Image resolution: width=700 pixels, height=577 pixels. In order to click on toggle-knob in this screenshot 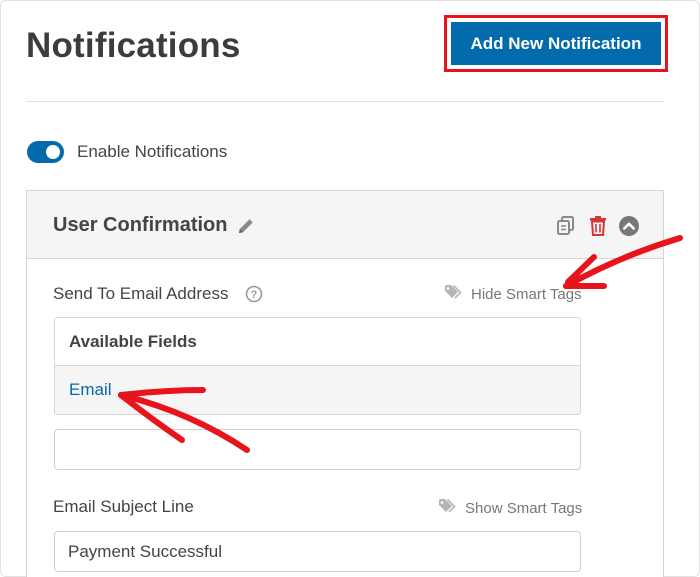, I will do `click(53, 152)`.